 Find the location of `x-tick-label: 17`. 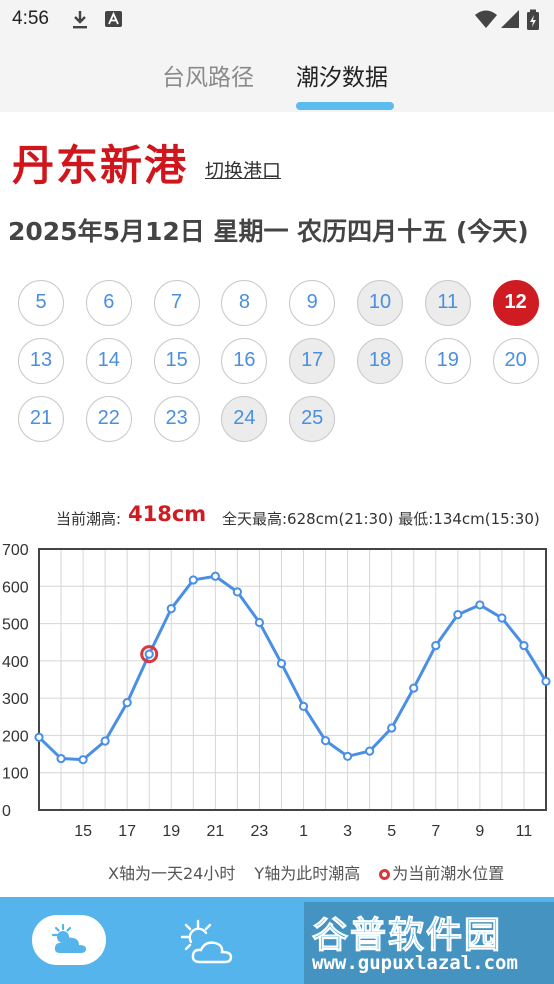

x-tick-label: 17 is located at coordinates (127, 831).